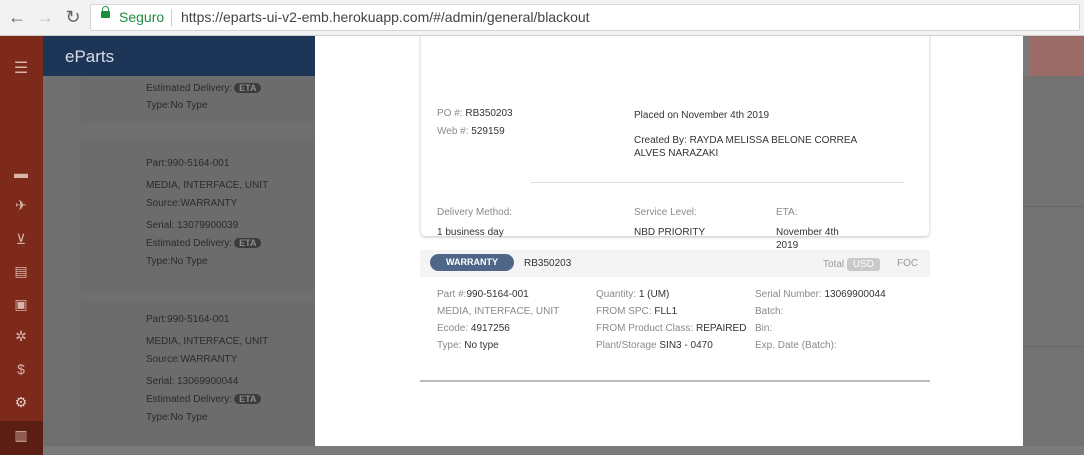 Image resolution: width=1084 pixels, height=455 pixels. Describe the element at coordinates (626, 345) in the screenshot. I see `plant-label: Plant/Storage` at that location.